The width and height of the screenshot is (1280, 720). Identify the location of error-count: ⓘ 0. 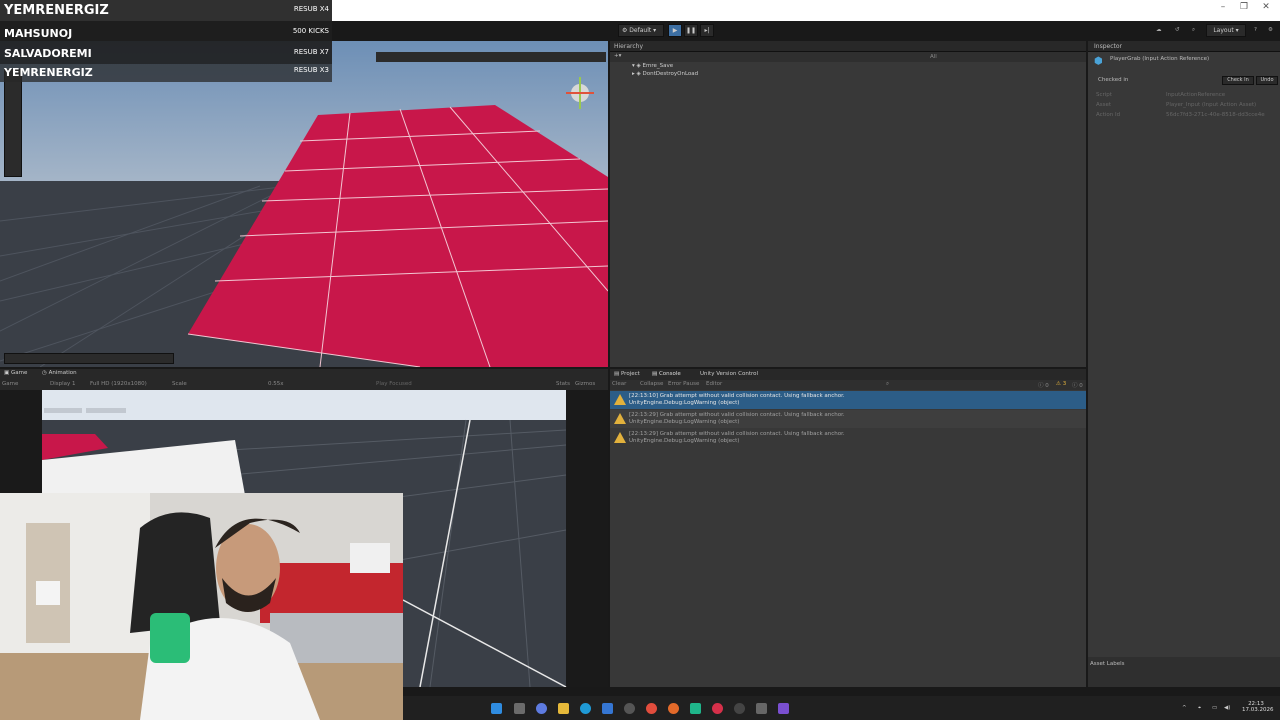
(1043, 385).